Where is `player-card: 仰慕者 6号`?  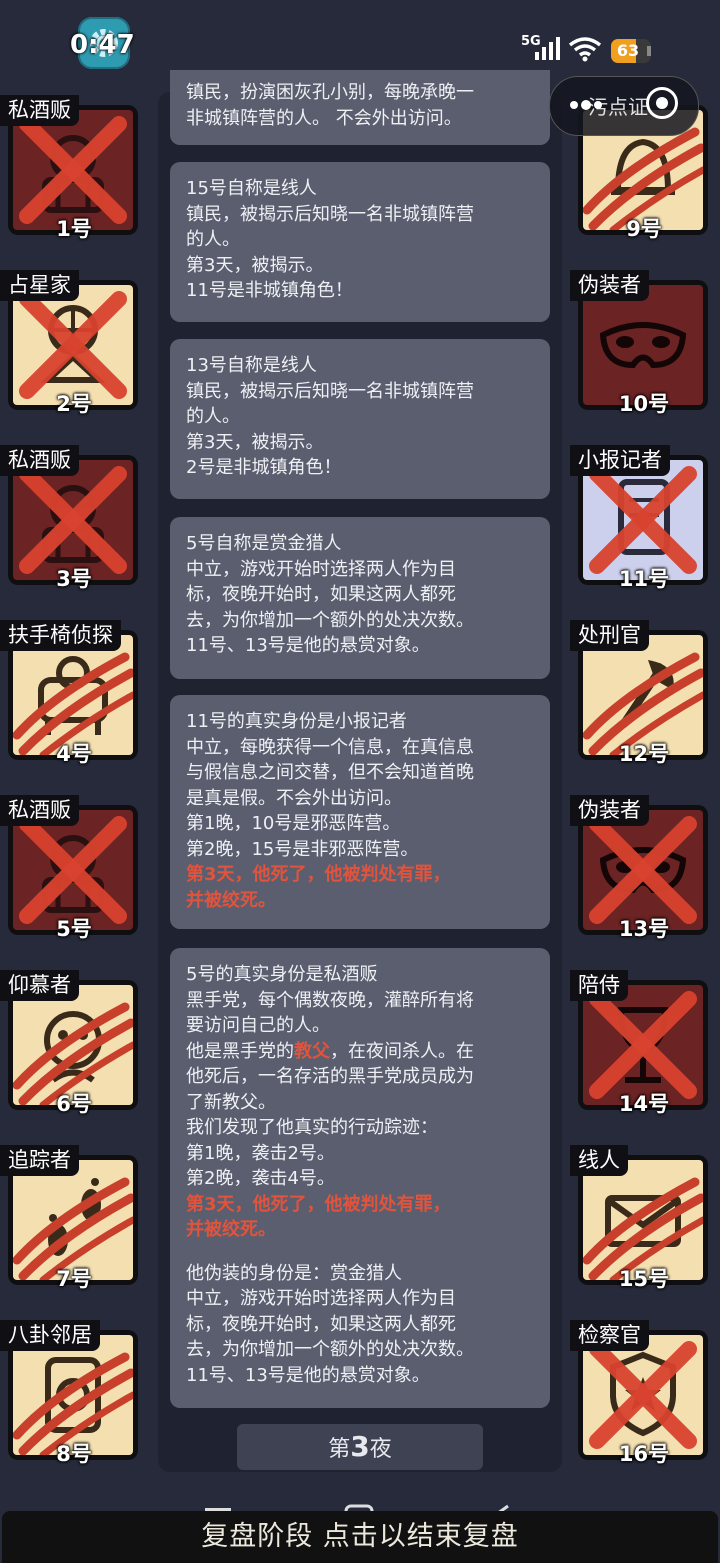 player-card: 仰慕者 6号 is located at coordinates (70, 1052).